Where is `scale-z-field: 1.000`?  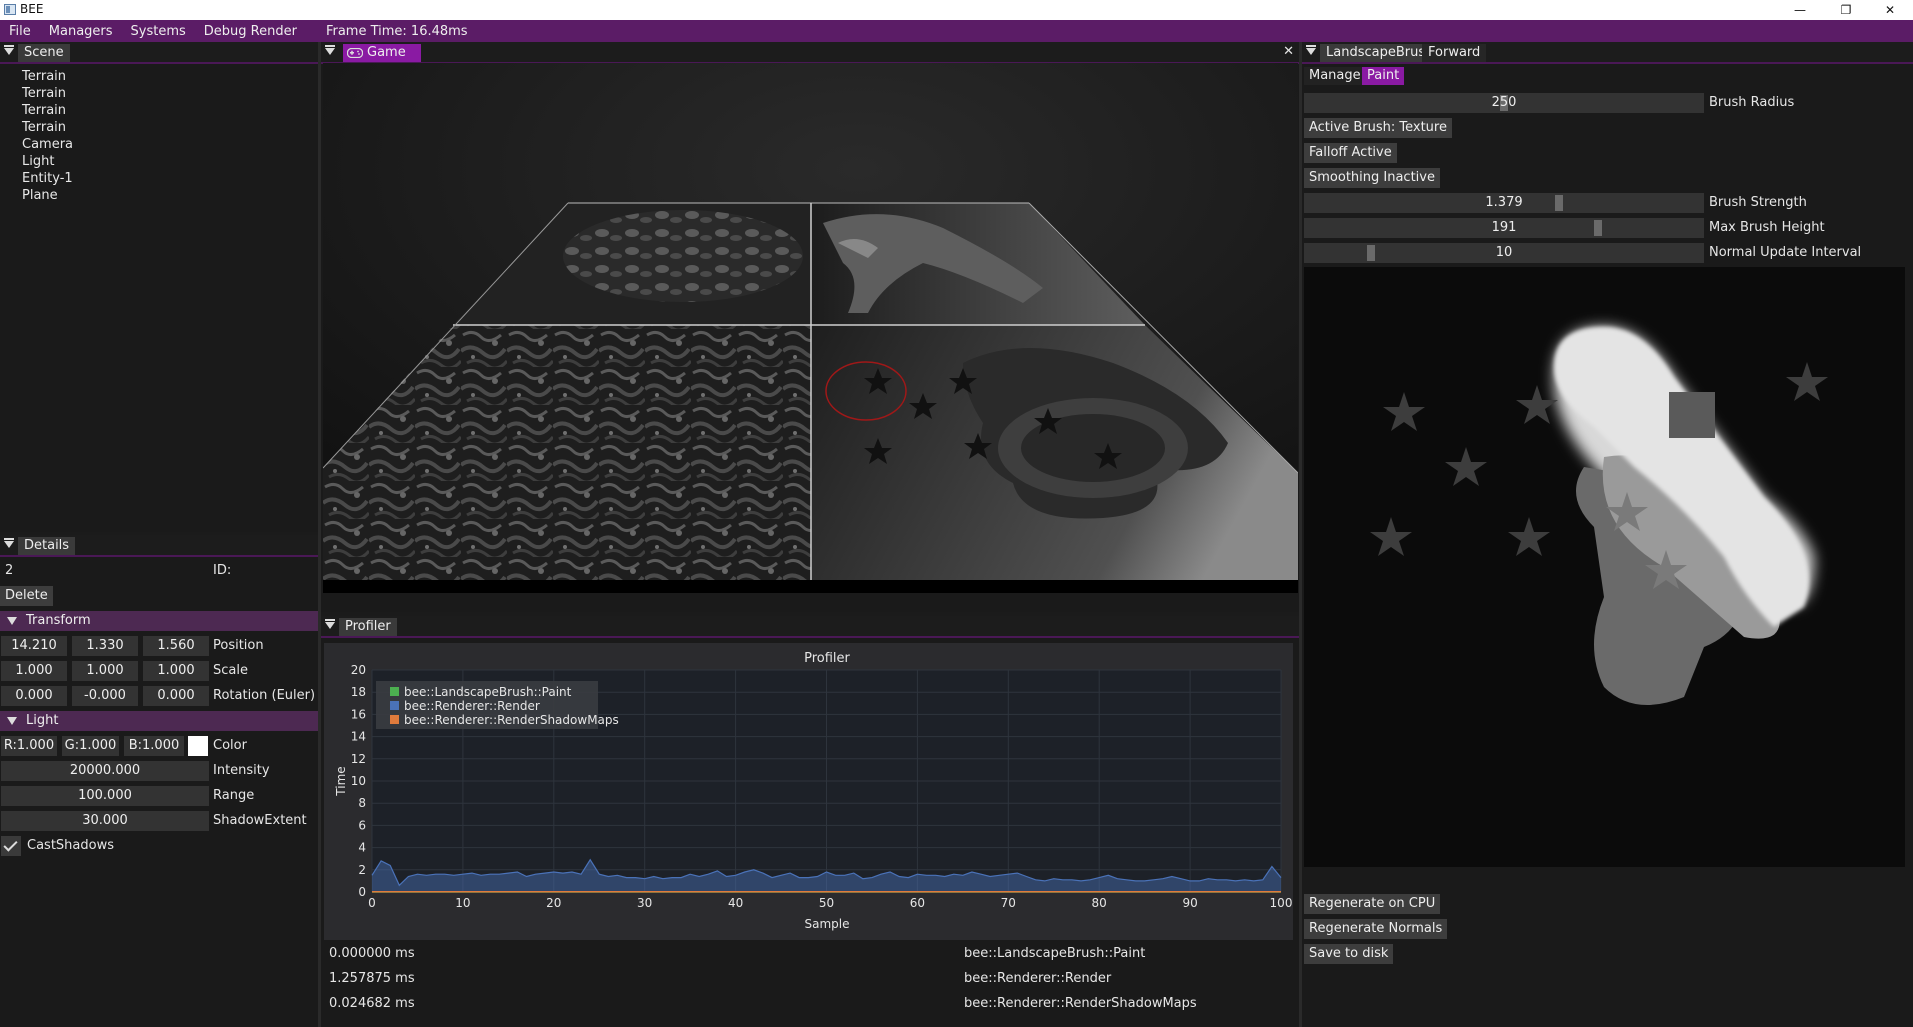 scale-z-field: 1.000 is located at coordinates (176, 671).